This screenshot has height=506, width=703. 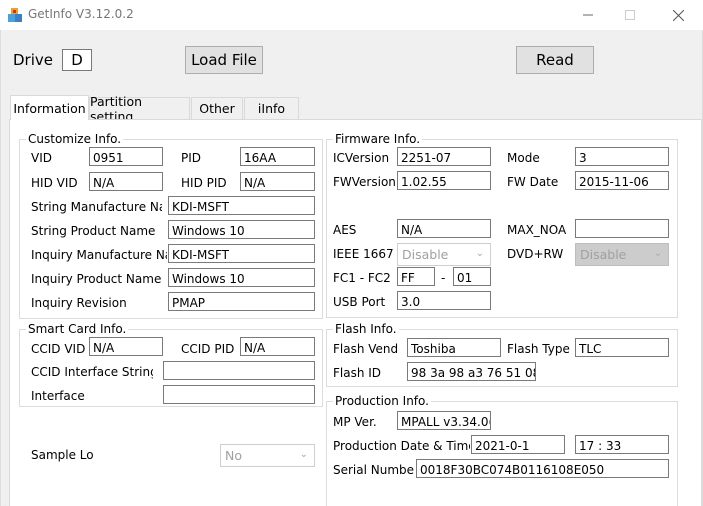 I want to click on drive-label: Drive, so click(x=33, y=60).